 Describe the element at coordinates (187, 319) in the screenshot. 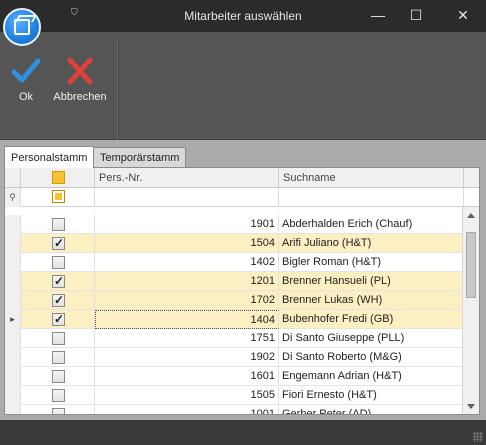

I see `pers-nr-cell: 1404` at that location.